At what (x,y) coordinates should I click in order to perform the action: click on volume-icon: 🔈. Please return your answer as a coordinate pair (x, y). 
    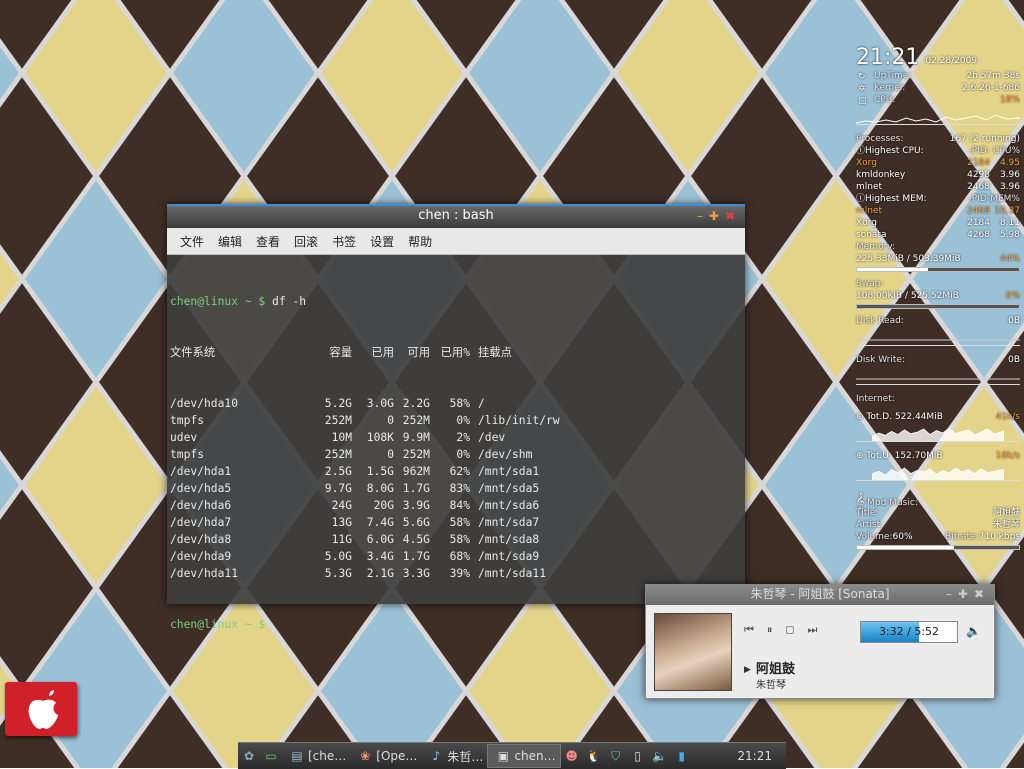
    Looking at the image, I should click on (973, 631).